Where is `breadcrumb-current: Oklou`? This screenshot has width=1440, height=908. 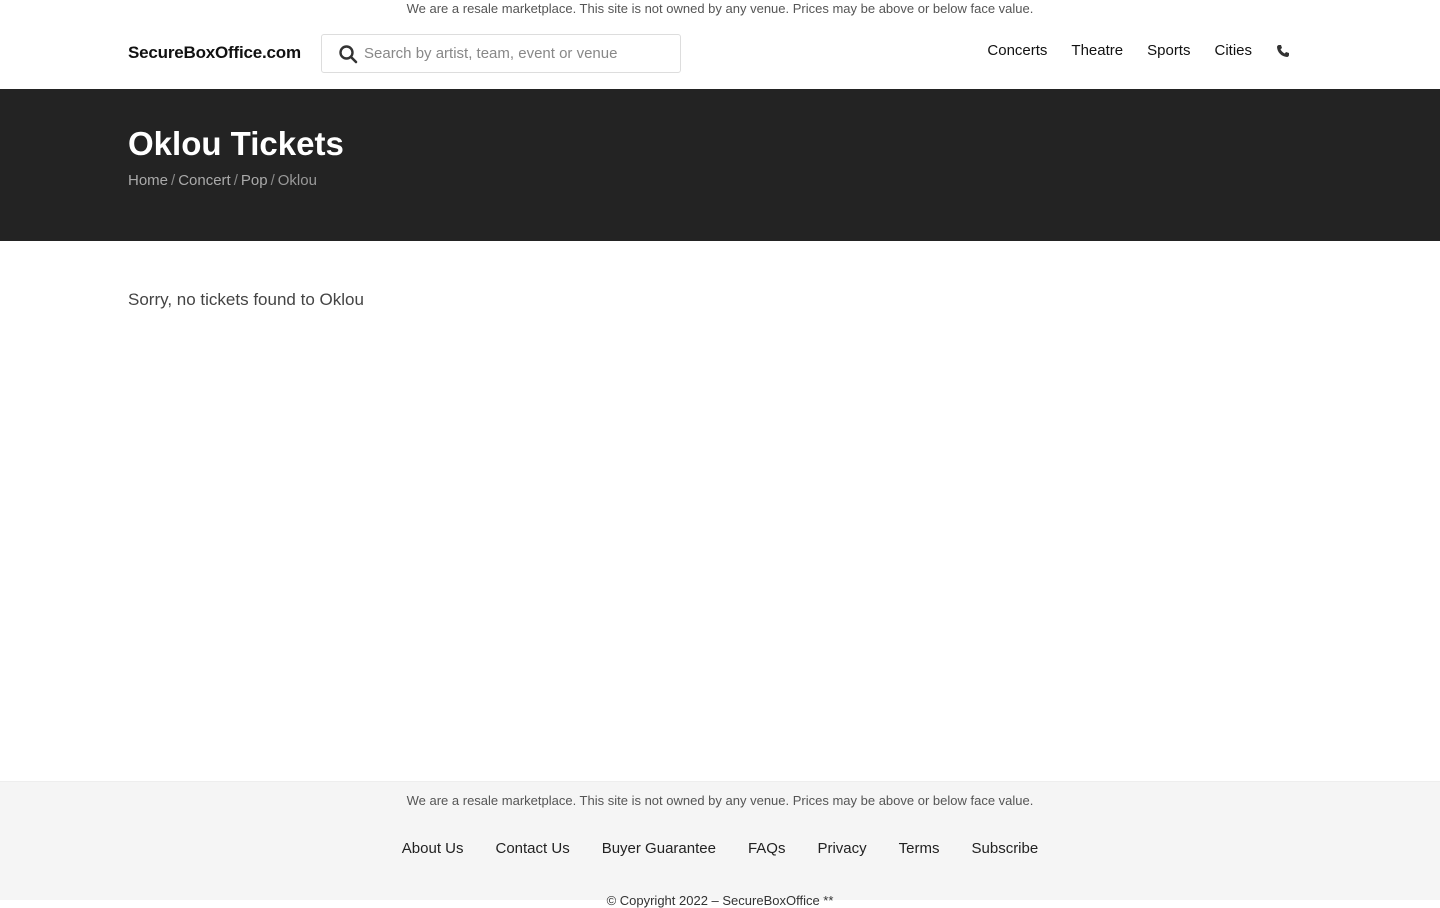
breadcrumb-current: Oklou is located at coordinates (297, 180).